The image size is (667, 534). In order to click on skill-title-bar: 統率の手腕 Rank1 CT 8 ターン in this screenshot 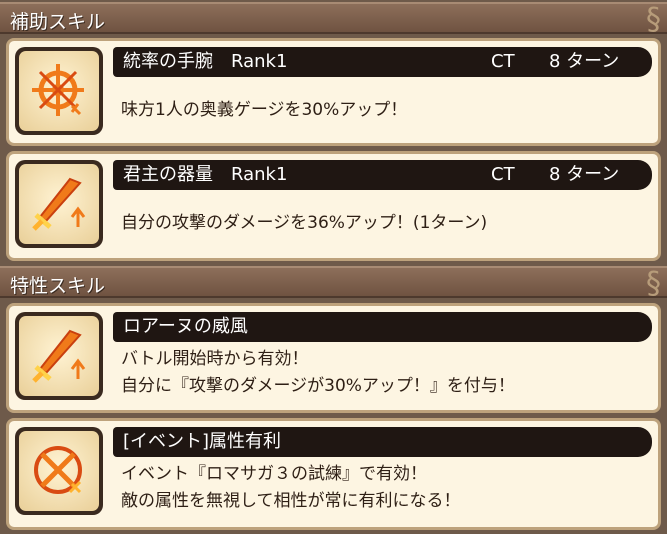, I will do `click(382, 62)`.